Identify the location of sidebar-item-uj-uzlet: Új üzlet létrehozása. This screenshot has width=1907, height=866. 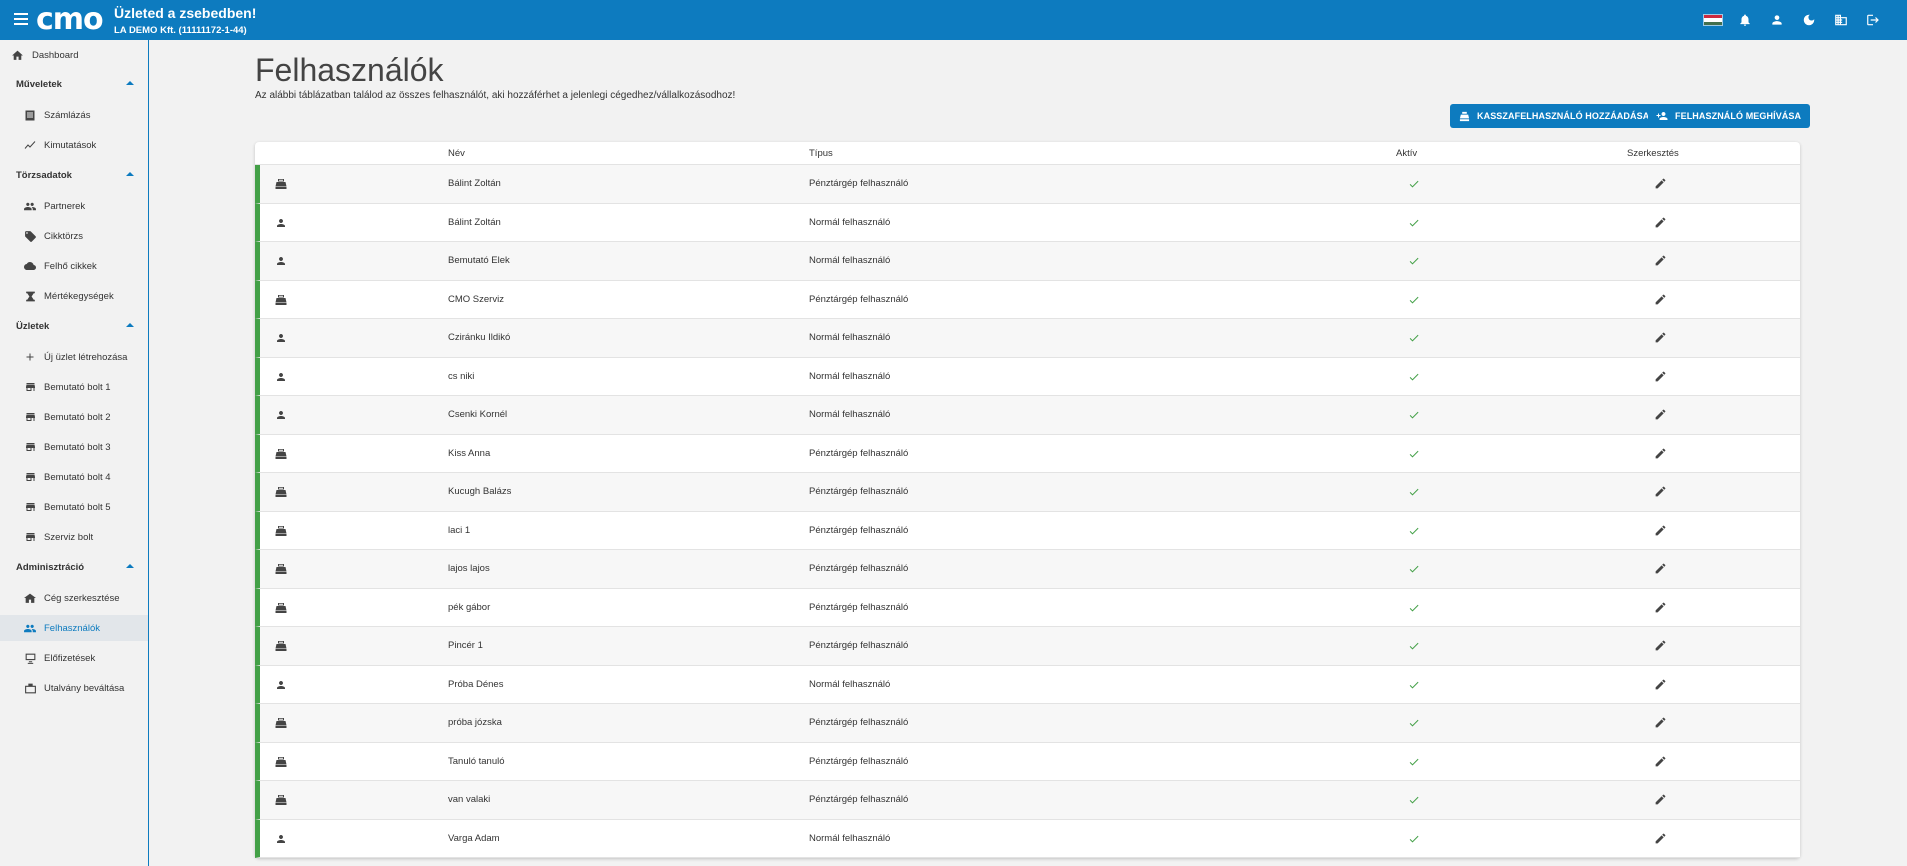
(74, 357).